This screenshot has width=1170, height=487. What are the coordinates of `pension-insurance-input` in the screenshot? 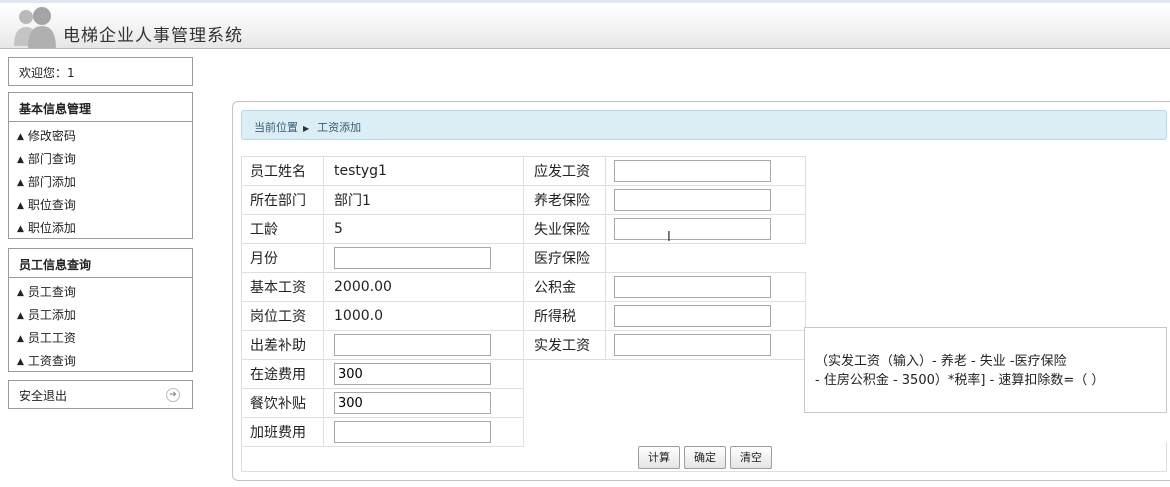 It's located at (692, 200).